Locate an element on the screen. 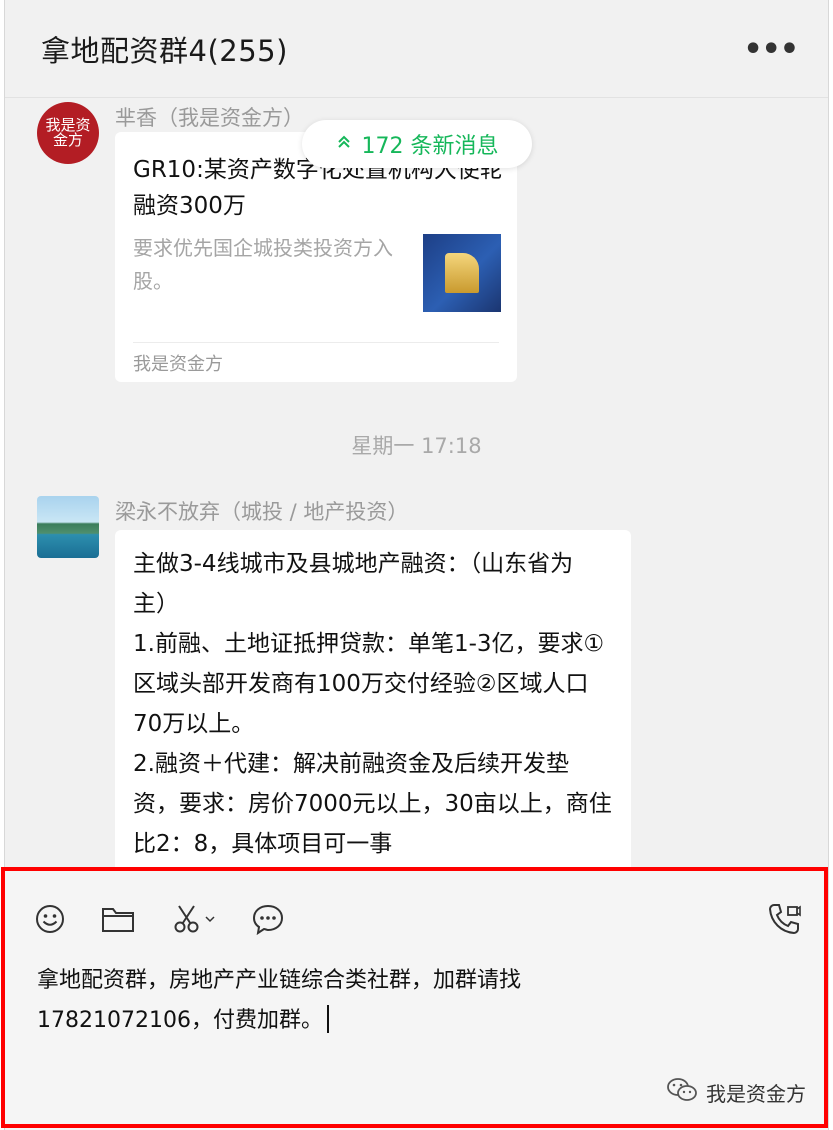 Image resolution: width=833 pixels, height=1130 pixels. emoji-icon is located at coordinates (50, 919).